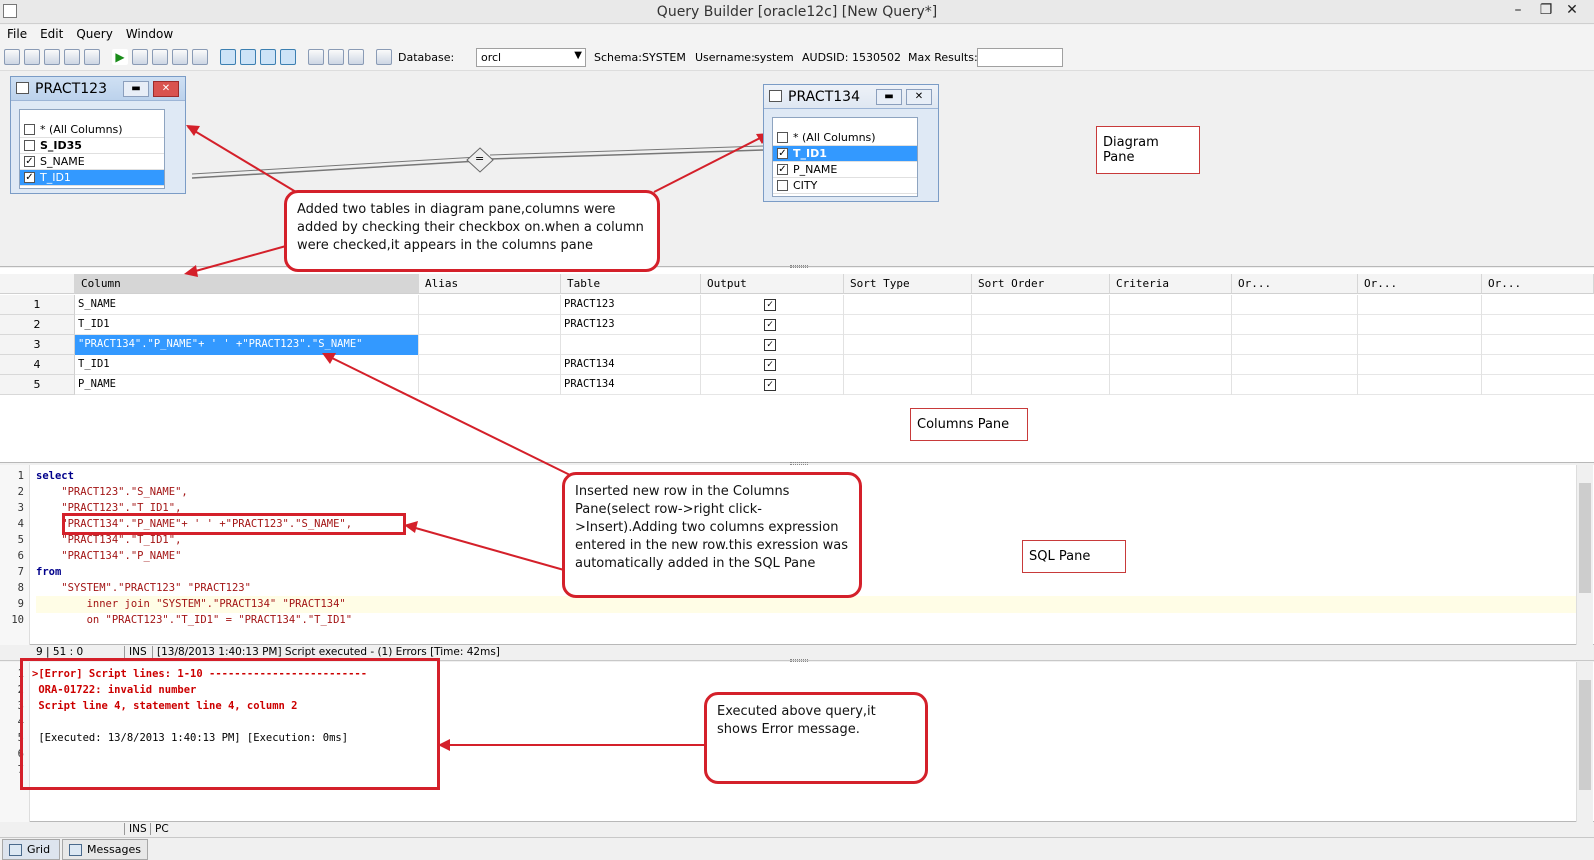 This screenshot has width=1594, height=860. What do you see at coordinates (797, 385) in the screenshot?
I see `table-row: 5 P_NAME PRACT134 ✓` at bounding box center [797, 385].